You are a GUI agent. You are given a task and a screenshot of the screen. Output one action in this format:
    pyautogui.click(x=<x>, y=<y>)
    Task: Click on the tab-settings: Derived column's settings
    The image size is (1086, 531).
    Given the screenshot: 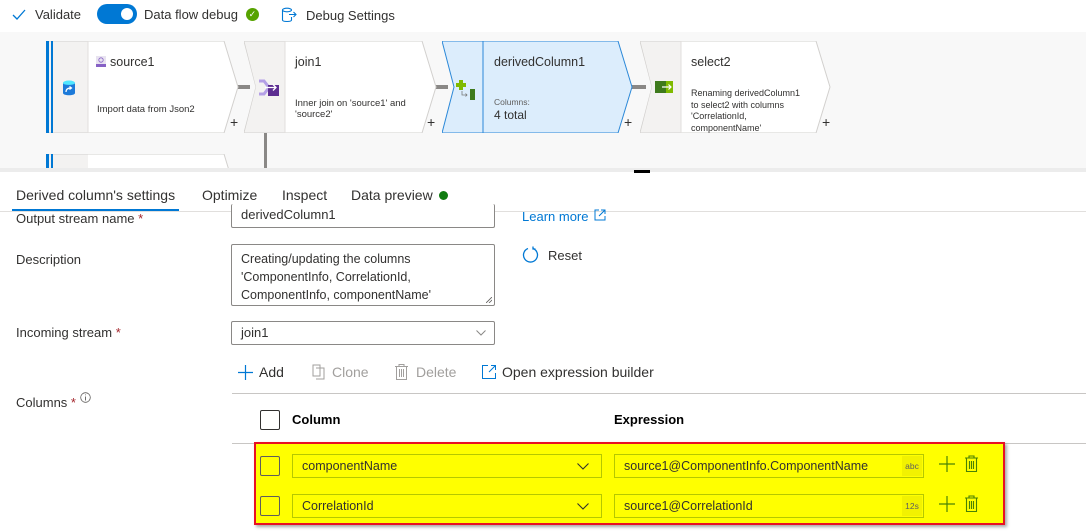 What is the action you would take?
    pyautogui.click(x=95, y=195)
    